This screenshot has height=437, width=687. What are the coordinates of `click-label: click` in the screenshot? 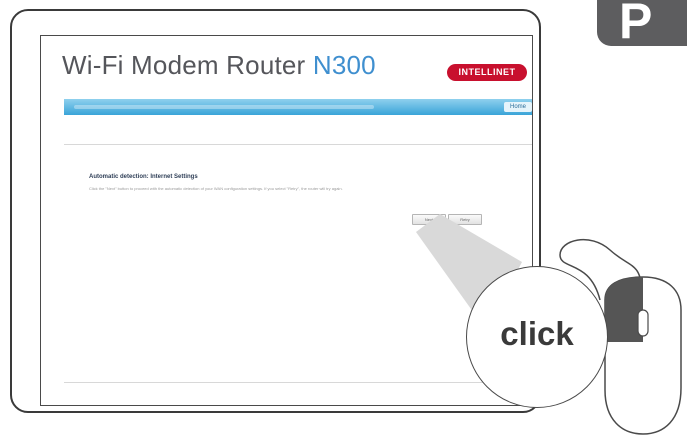 It's located at (537, 333).